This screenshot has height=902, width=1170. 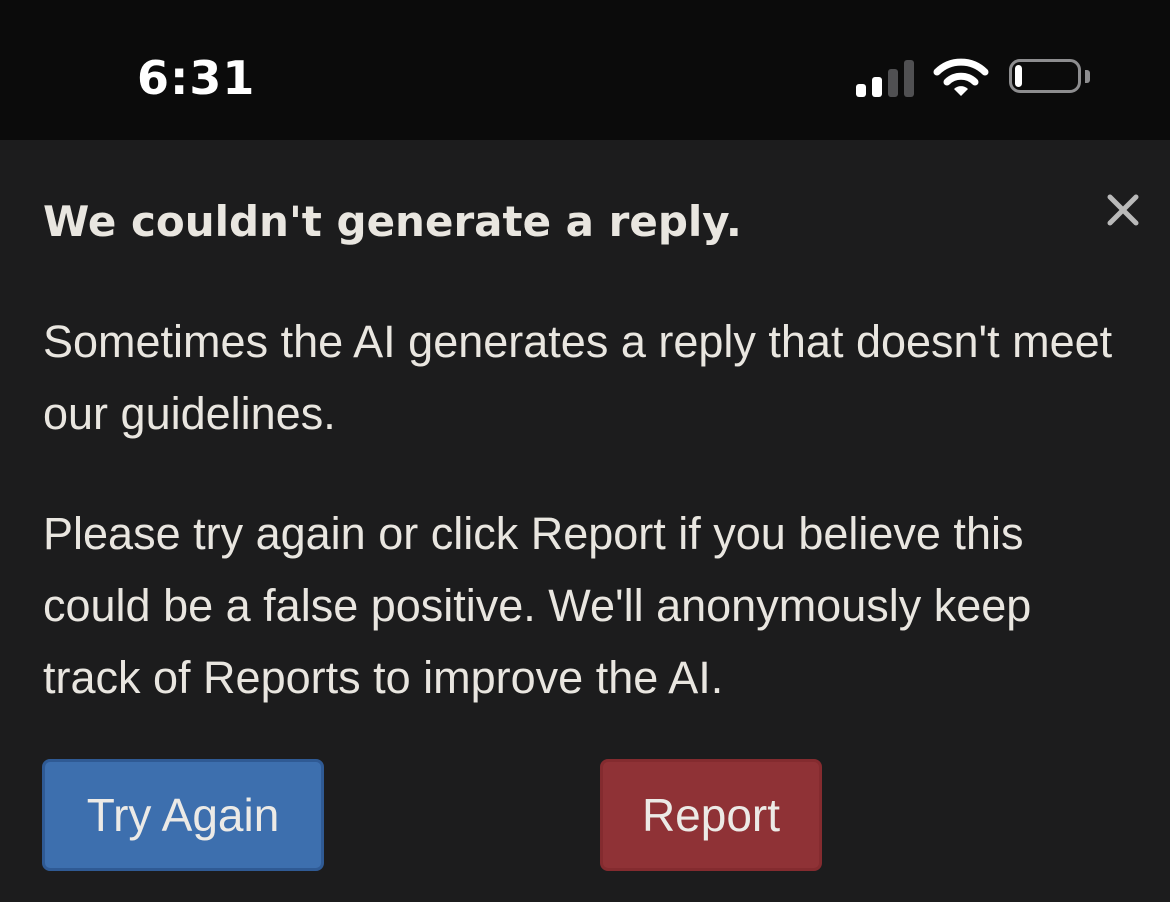 What do you see at coordinates (961, 77) in the screenshot?
I see `wifi-icon` at bounding box center [961, 77].